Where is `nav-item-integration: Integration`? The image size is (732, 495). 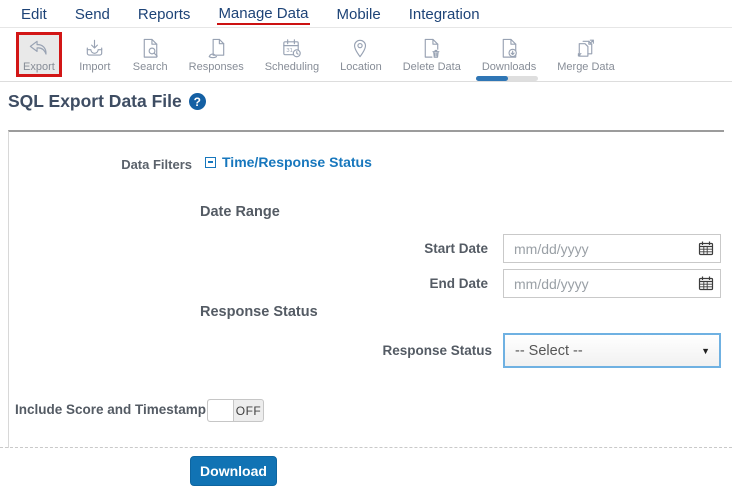
nav-item-integration: Integration is located at coordinates (444, 14).